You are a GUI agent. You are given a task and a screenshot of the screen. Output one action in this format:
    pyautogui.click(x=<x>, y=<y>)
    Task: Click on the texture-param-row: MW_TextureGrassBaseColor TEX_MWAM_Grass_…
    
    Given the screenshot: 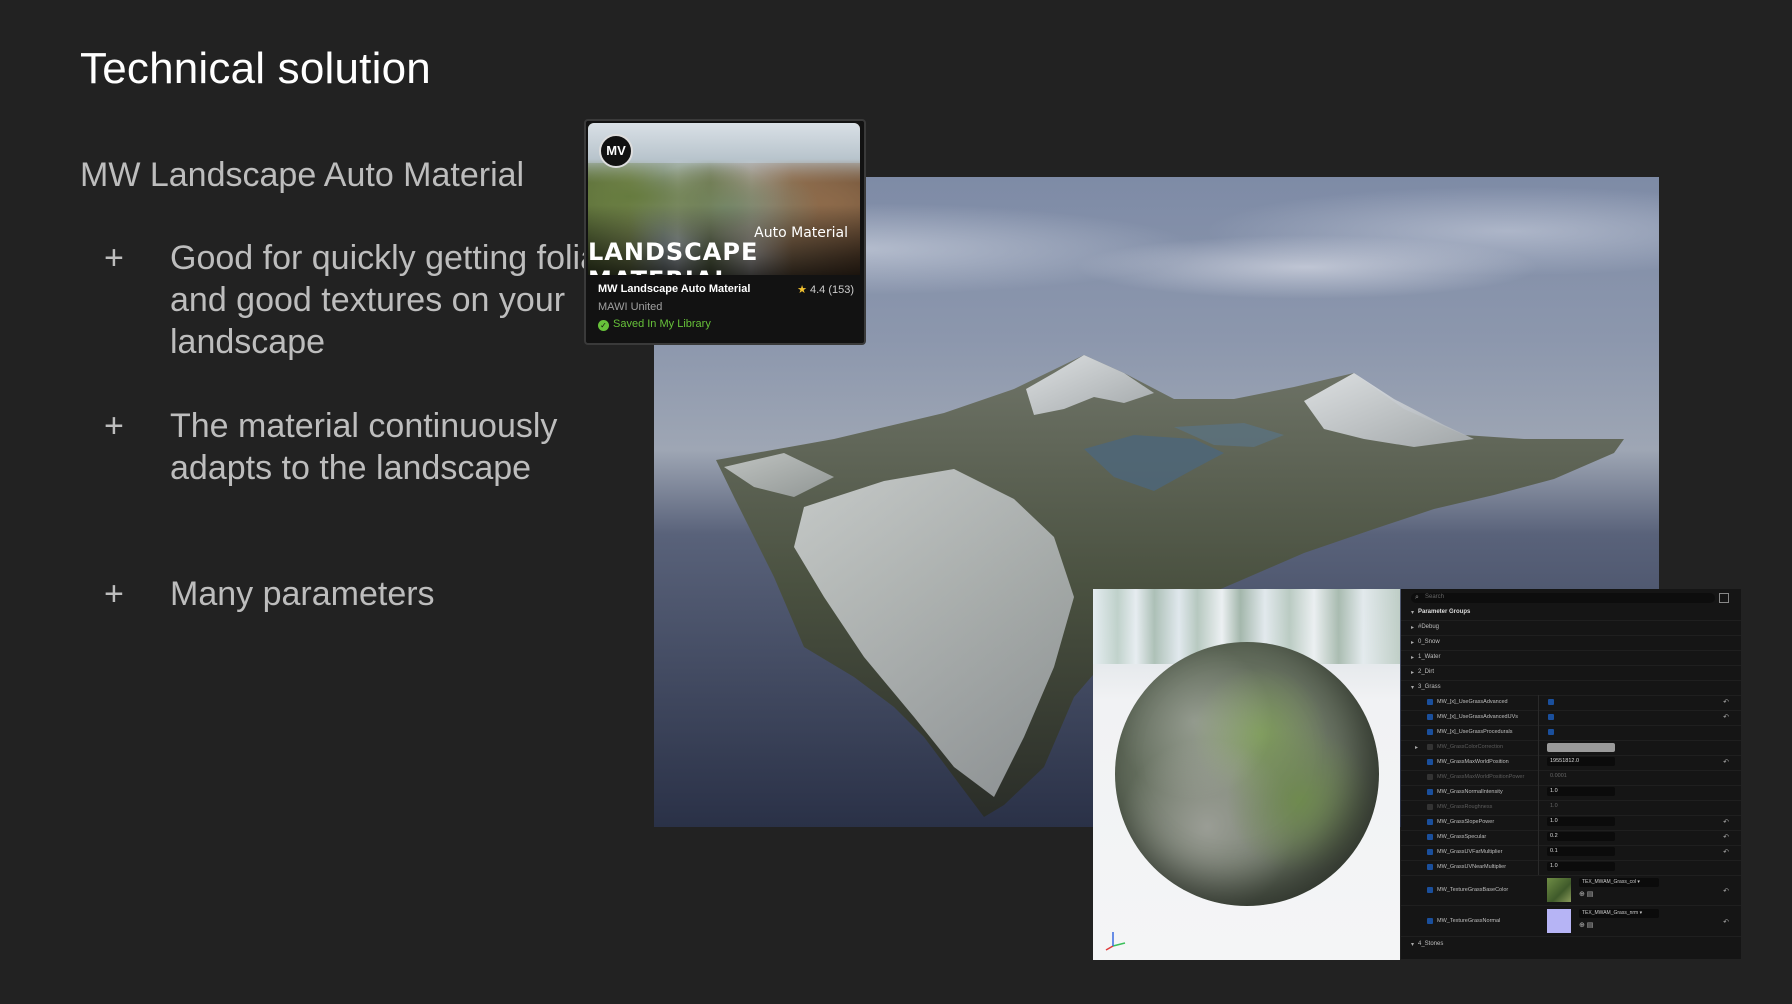 What is the action you would take?
    pyautogui.click(x=1571, y=890)
    